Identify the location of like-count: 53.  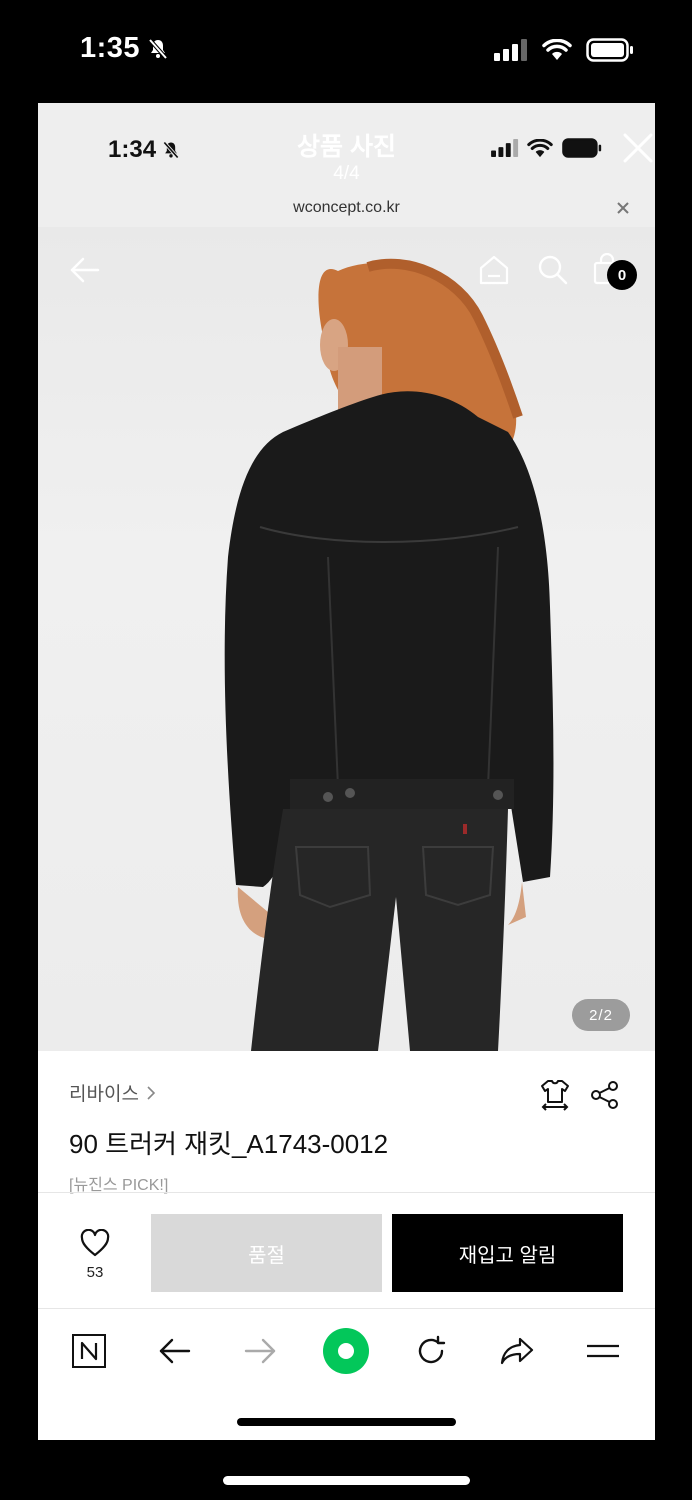
(95, 1272).